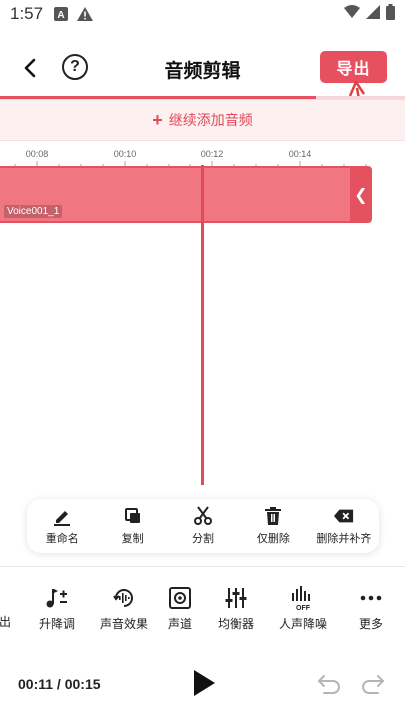  What do you see at coordinates (203, 516) in the screenshot?
I see `scissors-icon` at bounding box center [203, 516].